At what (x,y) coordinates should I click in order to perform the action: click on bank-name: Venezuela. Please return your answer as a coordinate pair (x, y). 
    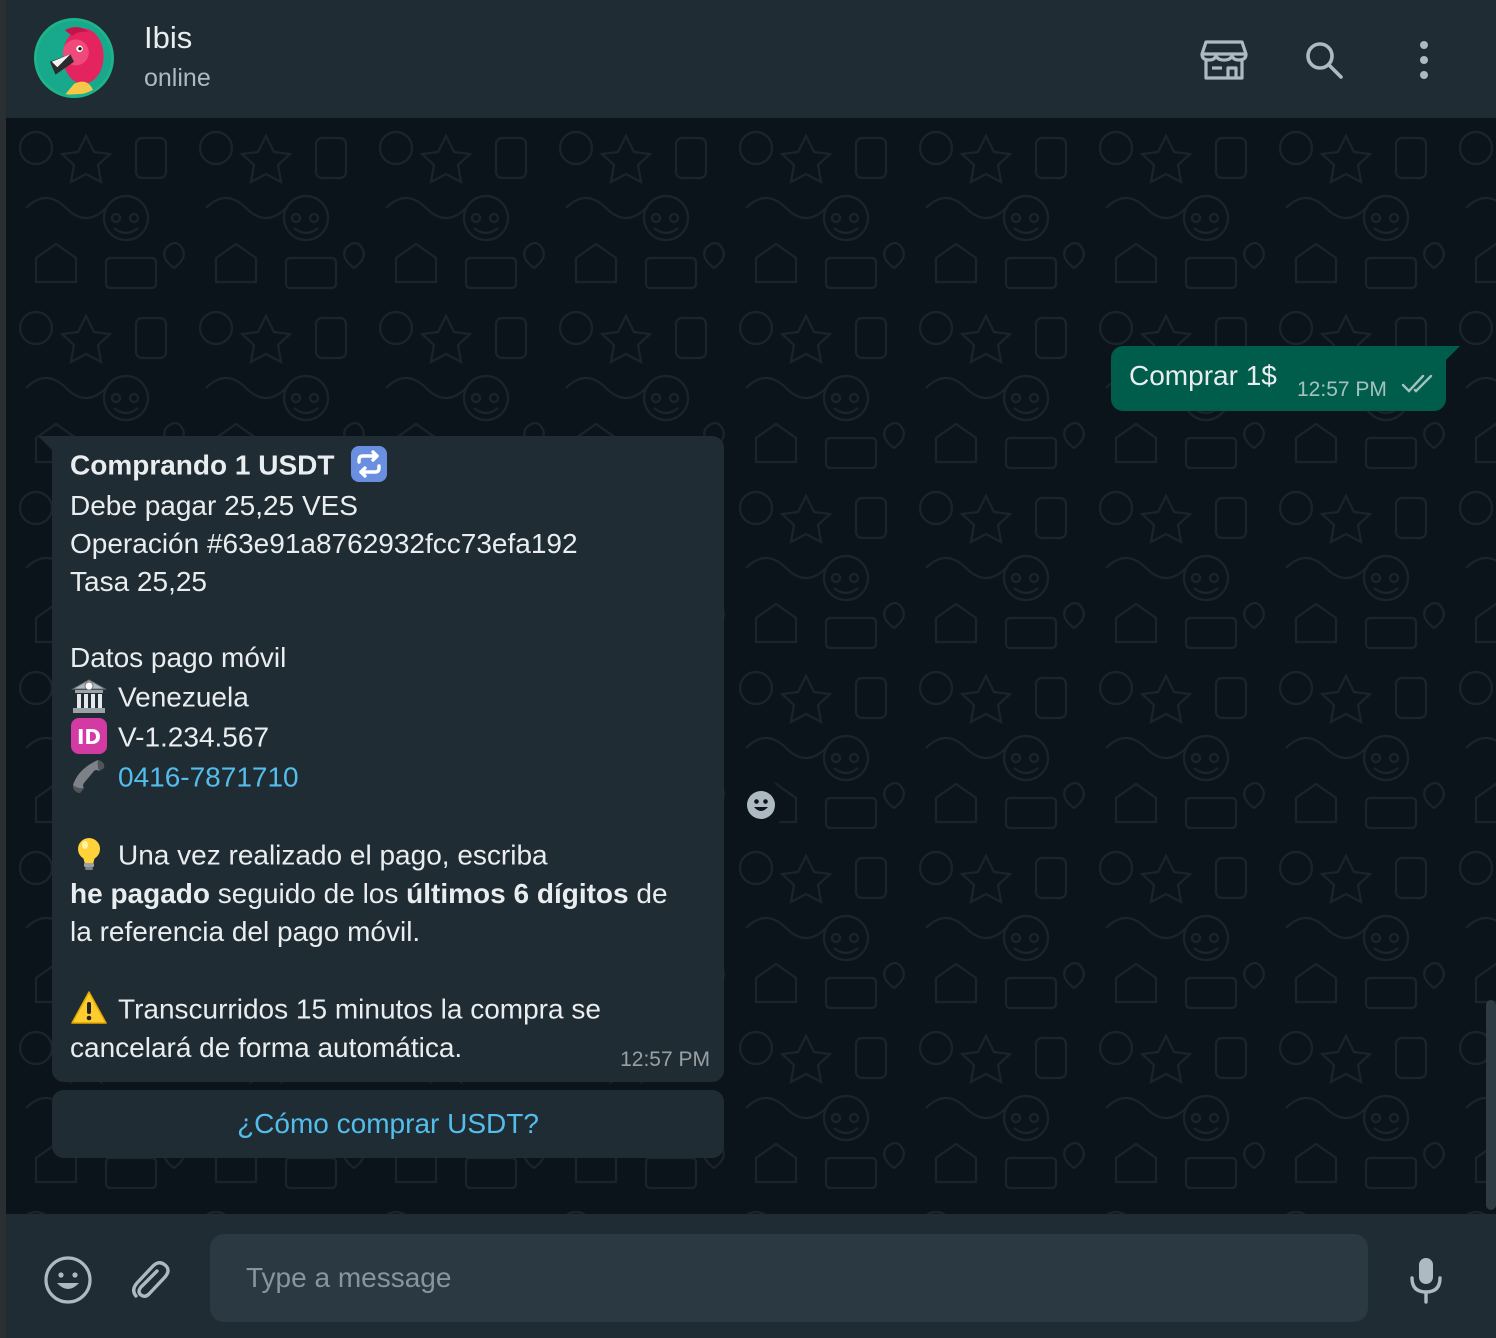
    Looking at the image, I should click on (183, 697).